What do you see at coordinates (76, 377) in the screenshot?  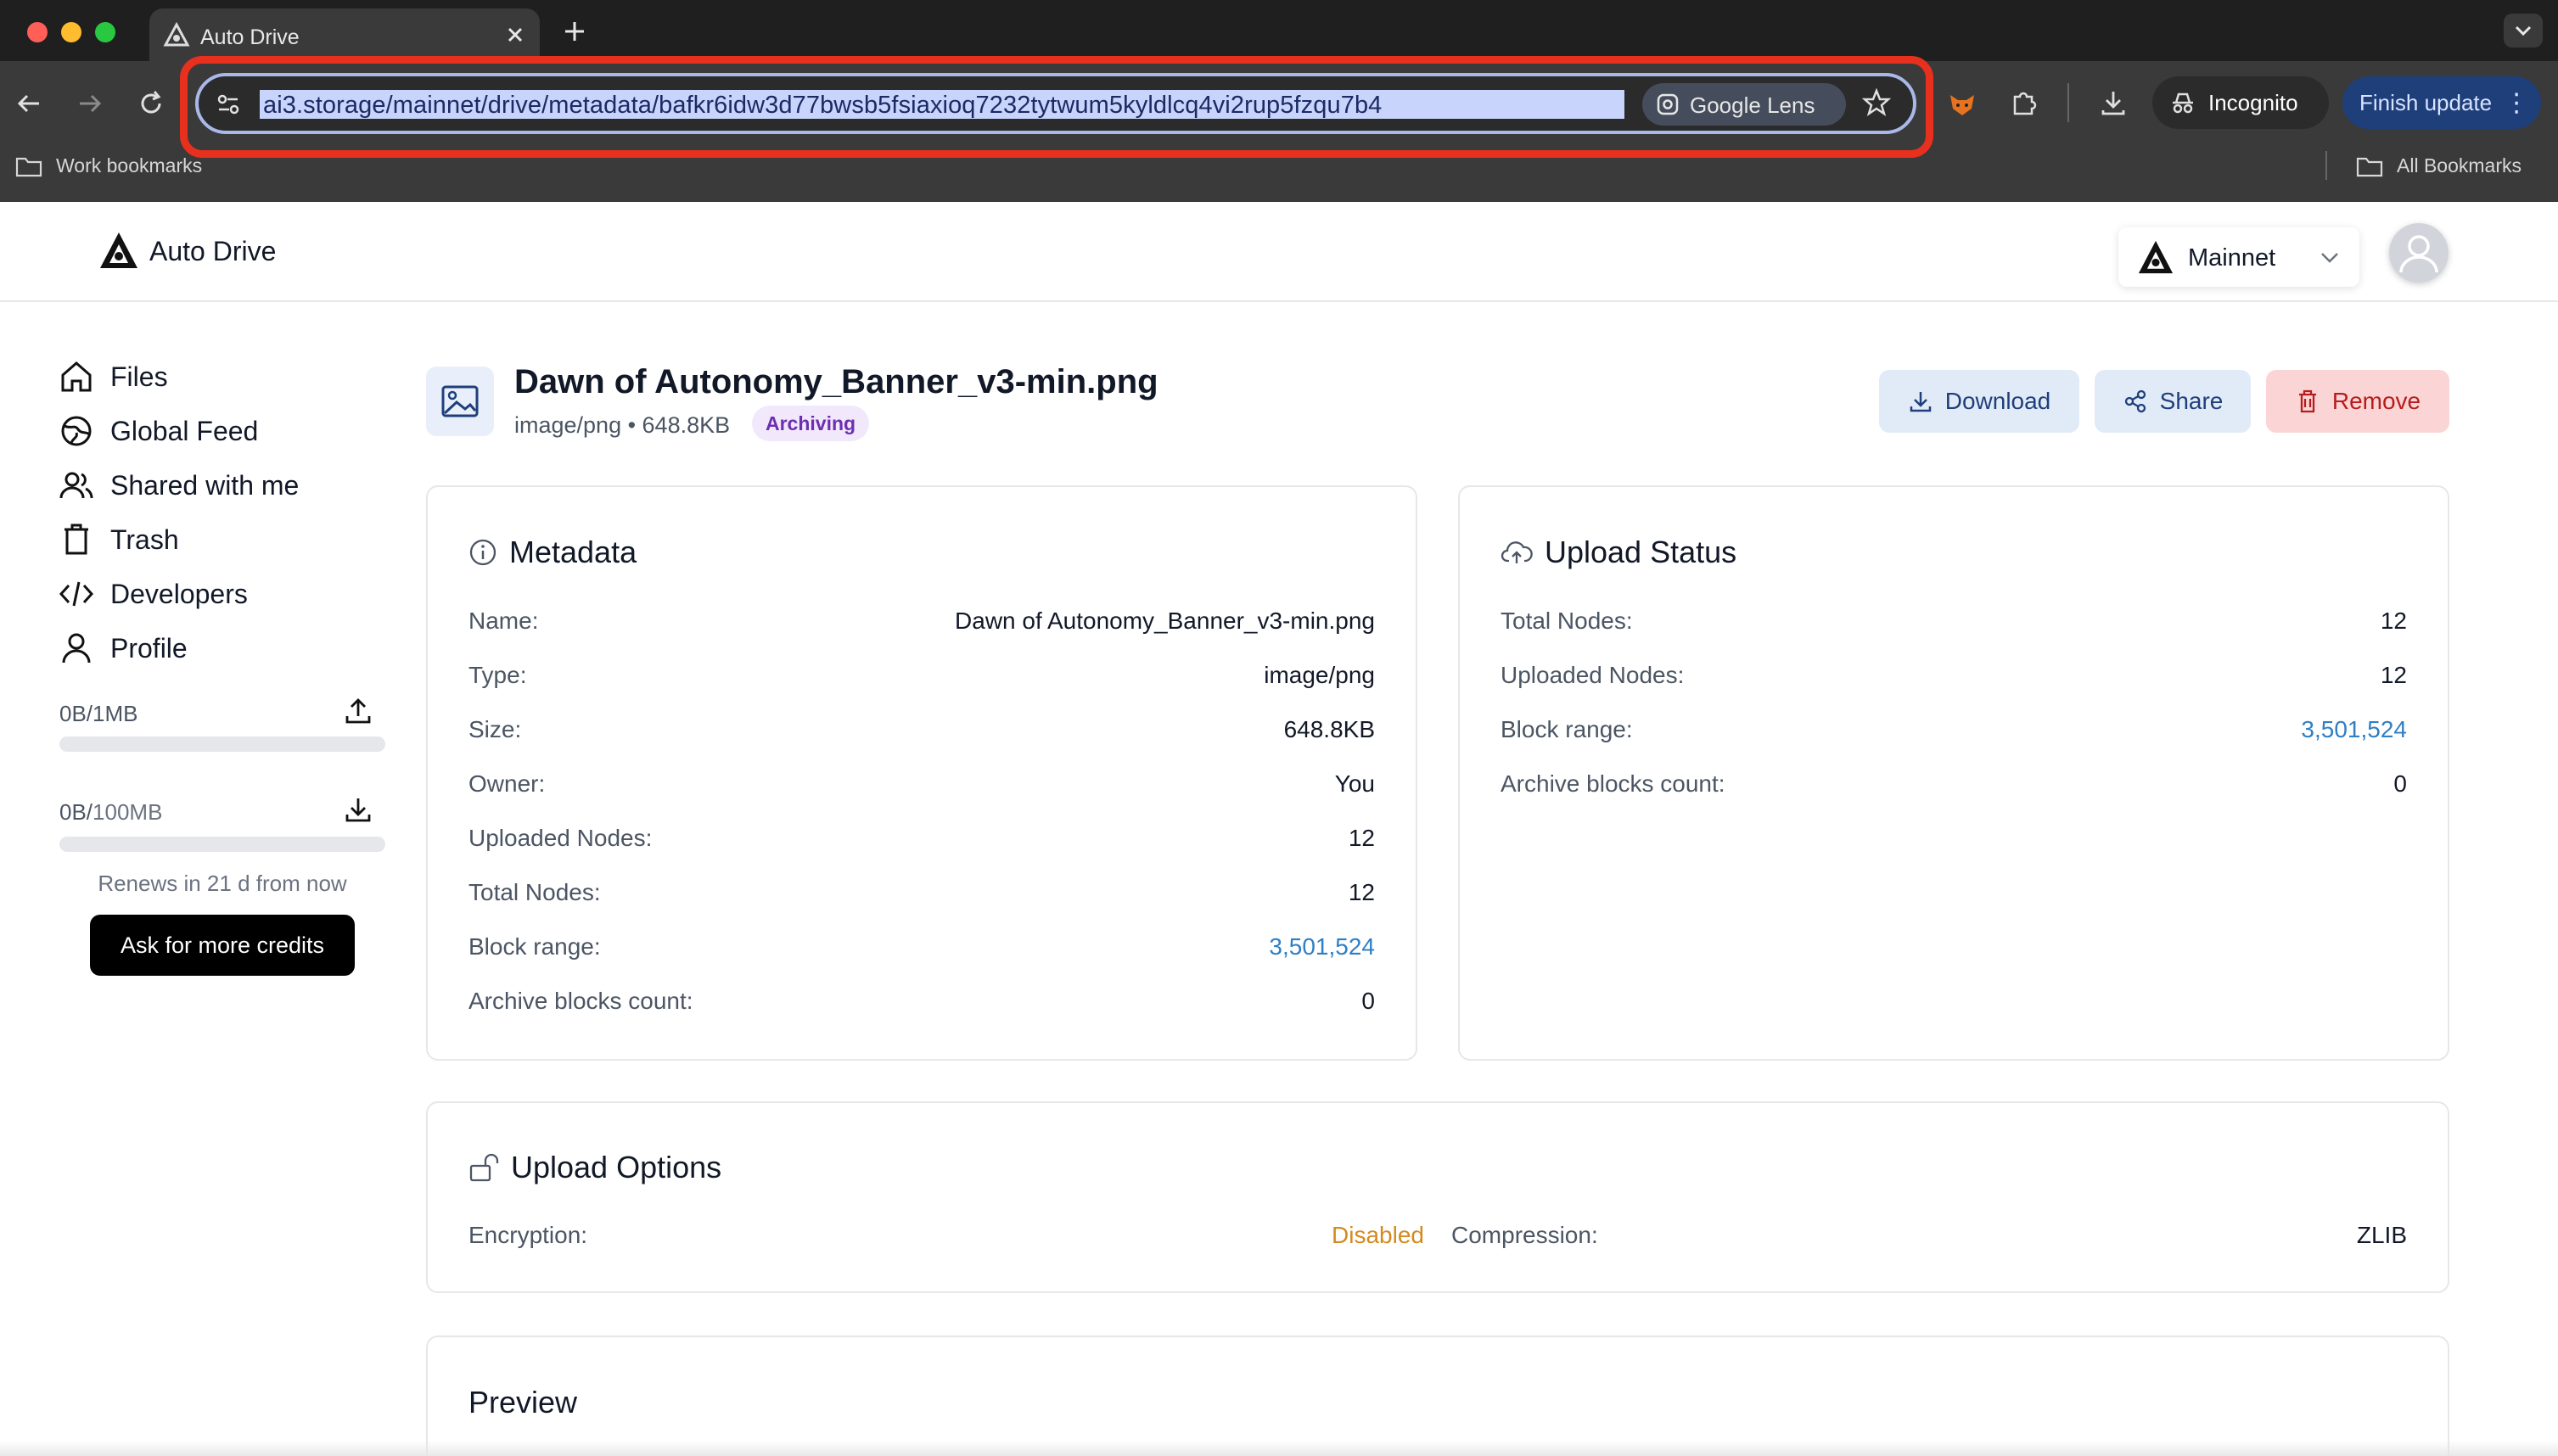 I see `home-icon` at bounding box center [76, 377].